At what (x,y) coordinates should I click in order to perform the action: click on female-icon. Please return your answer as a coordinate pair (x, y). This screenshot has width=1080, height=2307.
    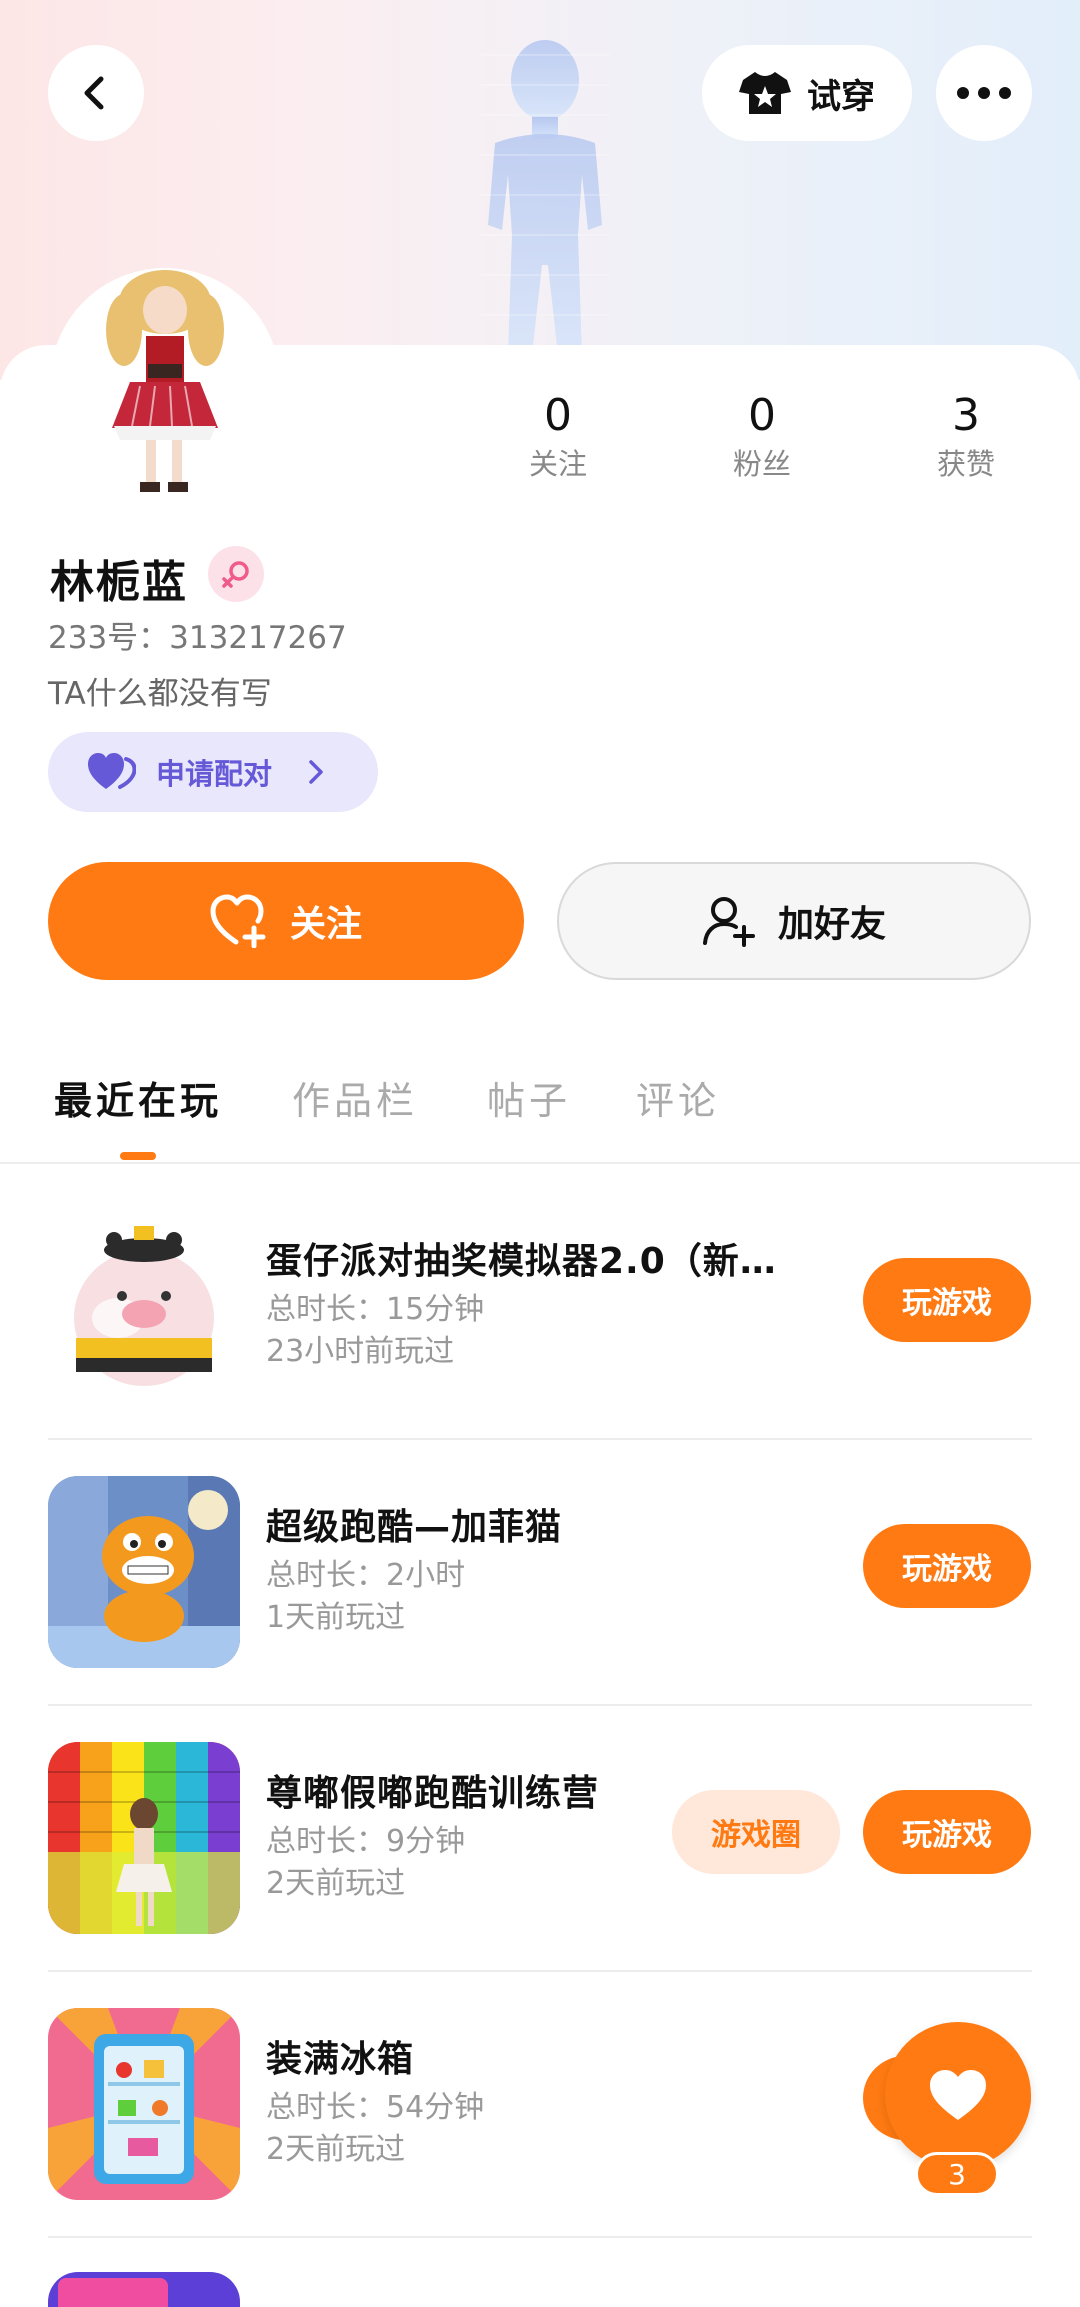
    Looking at the image, I should click on (235, 574).